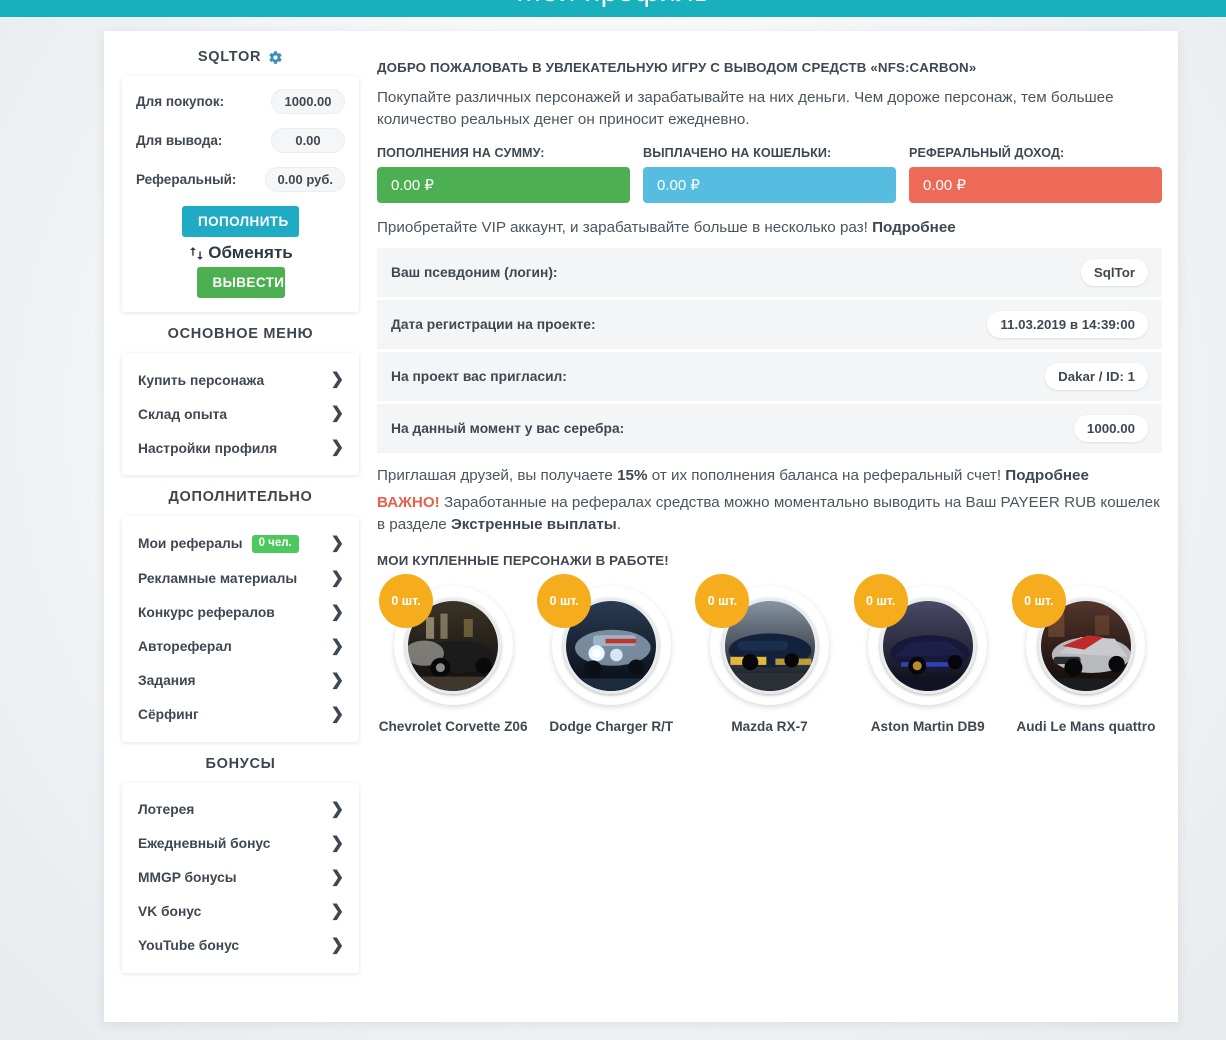 This screenshot has height=1040, width=1226. What do you see at coordinates (240, 179) in the screenshot?
I see `balance-row: Реферальный: 0.00 руб.` at bounding box center [240, 179].